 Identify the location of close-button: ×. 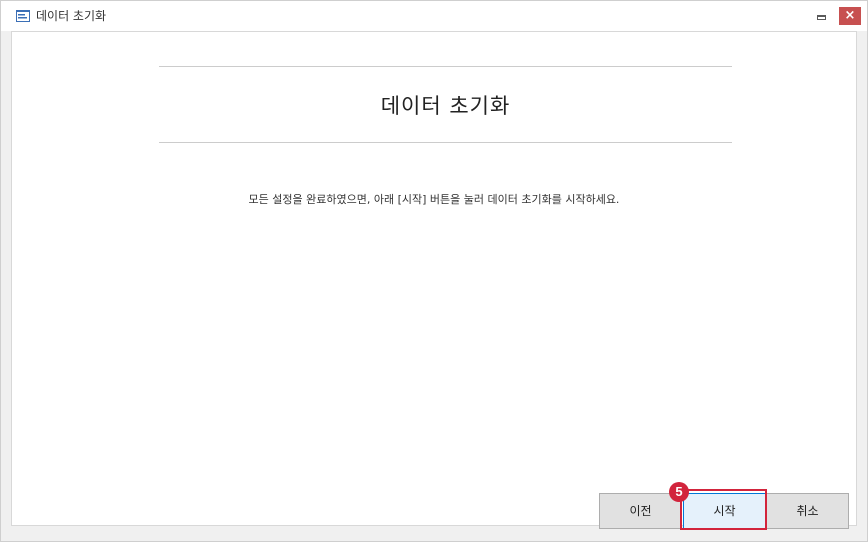
(850, 16).